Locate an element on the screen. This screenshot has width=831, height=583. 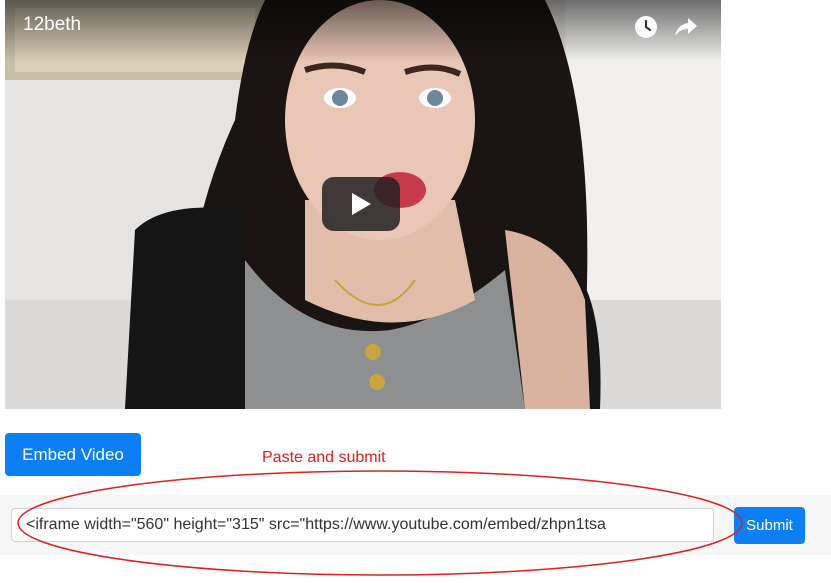
play-button is located at coordinates (361, 204).